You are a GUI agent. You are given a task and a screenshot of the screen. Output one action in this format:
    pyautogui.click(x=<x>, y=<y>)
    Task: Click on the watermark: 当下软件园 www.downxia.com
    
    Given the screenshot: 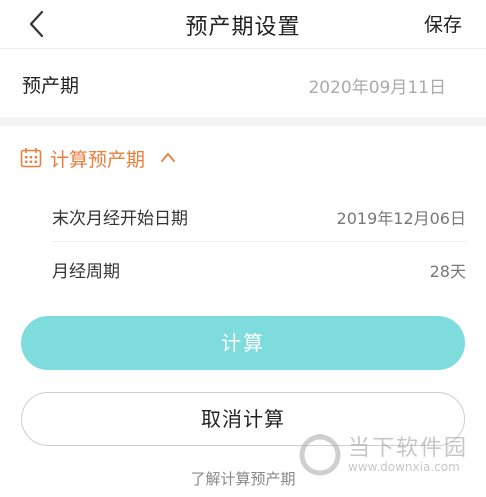 What is the action you would take?
    pyautogui.click(x=386, y=457)
    